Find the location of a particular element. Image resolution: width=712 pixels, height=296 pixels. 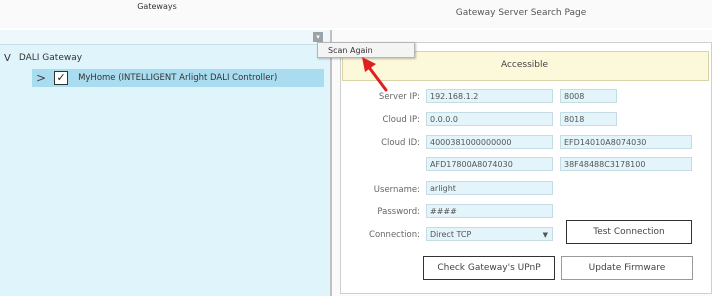

expand-chevron-icon: V is located at coordinates (7, 58).